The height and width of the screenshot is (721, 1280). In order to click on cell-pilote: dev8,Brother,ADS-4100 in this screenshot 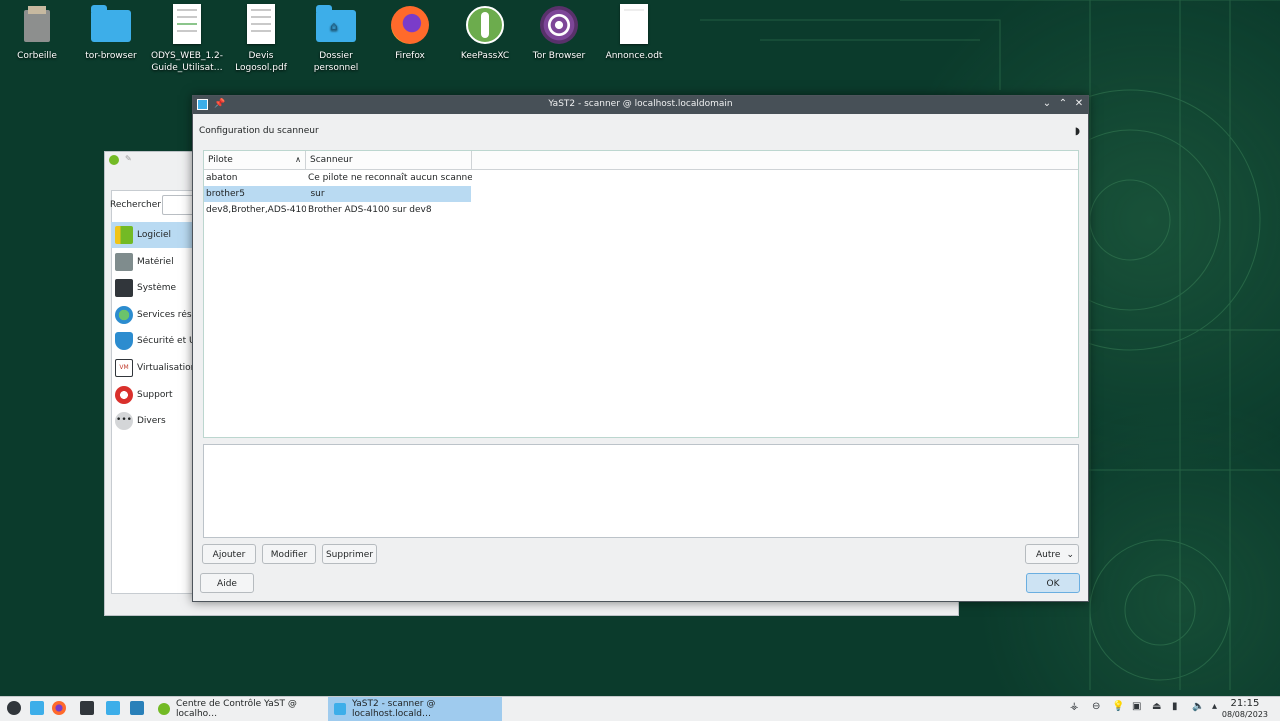, I will do `click(256, 210)`.